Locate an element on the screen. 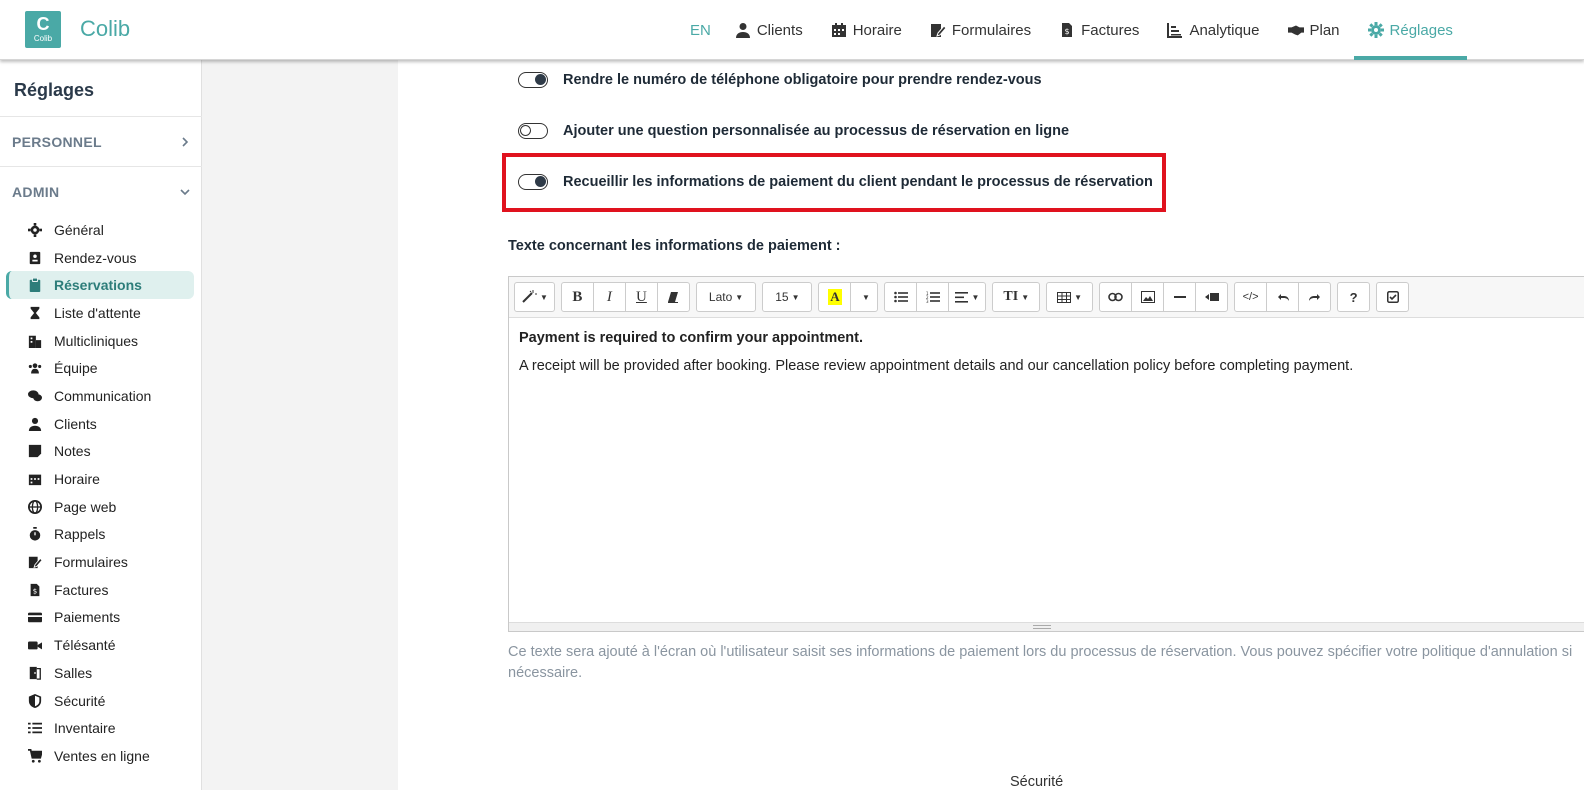  invoice-icon: $ is located at coordinates (35, 589).